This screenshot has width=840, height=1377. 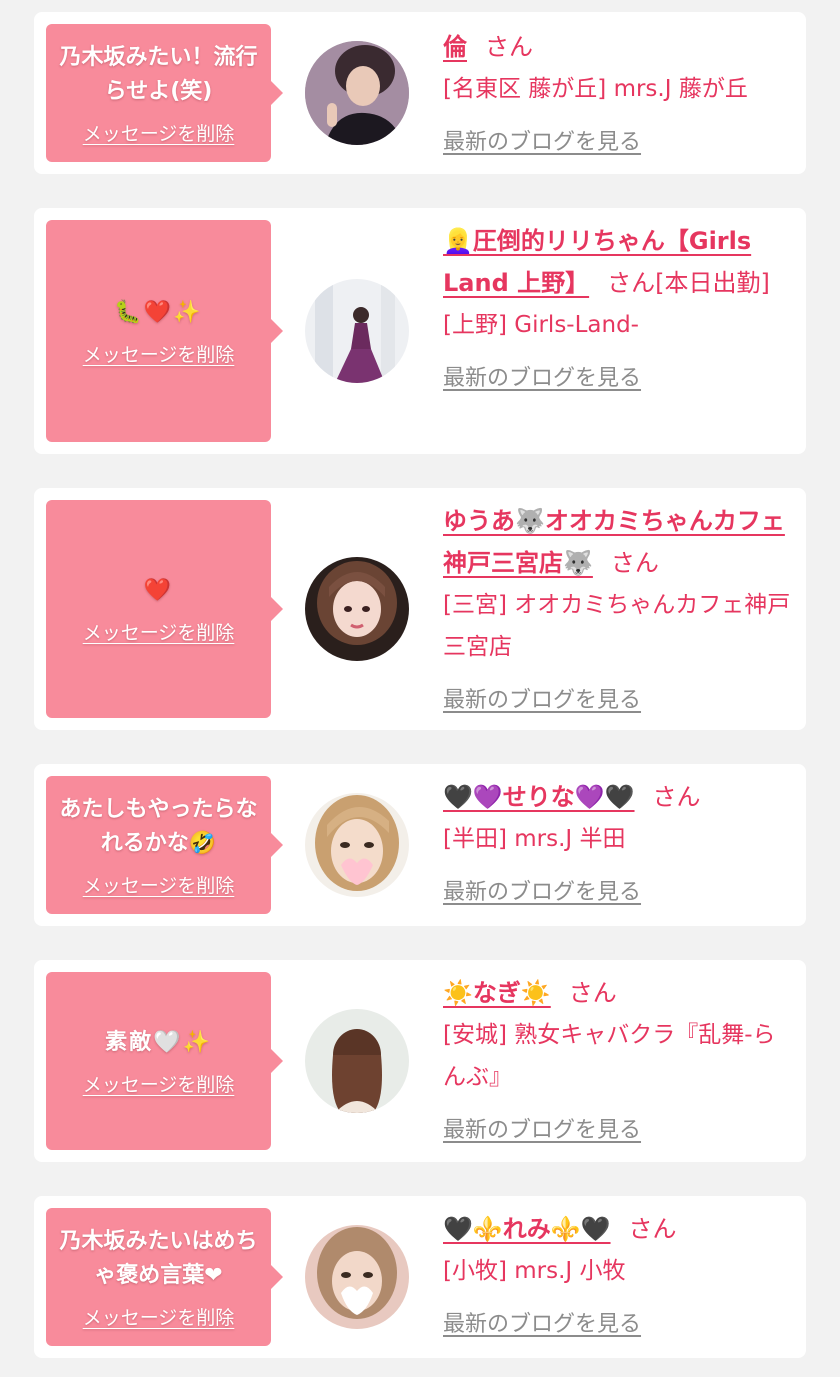 I want to click on message-text: あたしもやったらなれるかな🤣, so click(x=158, y=826).